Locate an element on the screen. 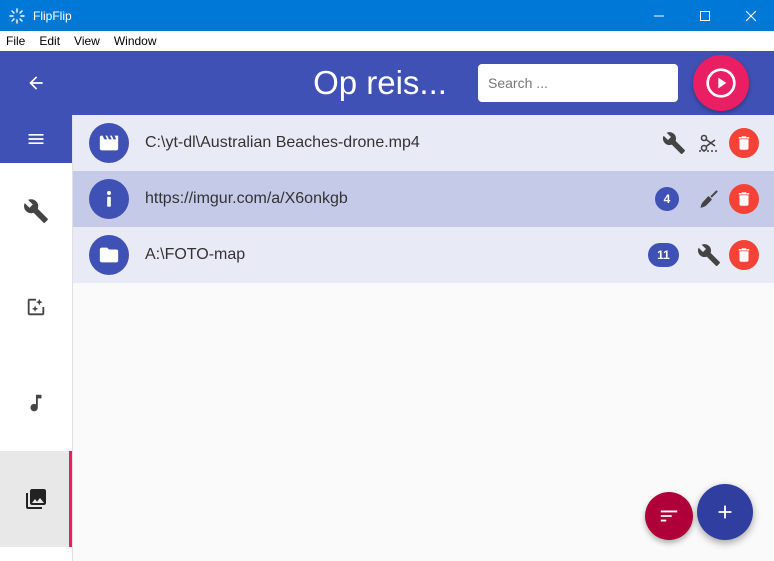 This screenshot has height=561, width=774. music-note-icon is located at coordinates (36, 403).